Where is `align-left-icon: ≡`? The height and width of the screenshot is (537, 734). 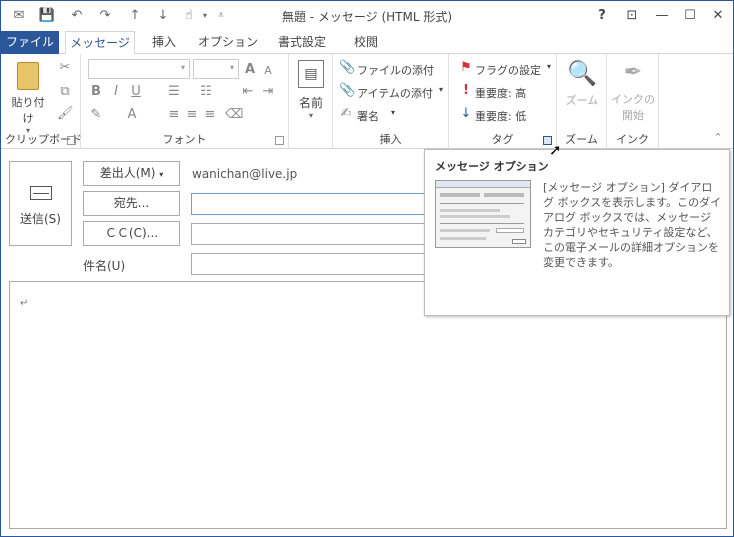 align-left-icon: ≡ is located at coordinates (174, 115).